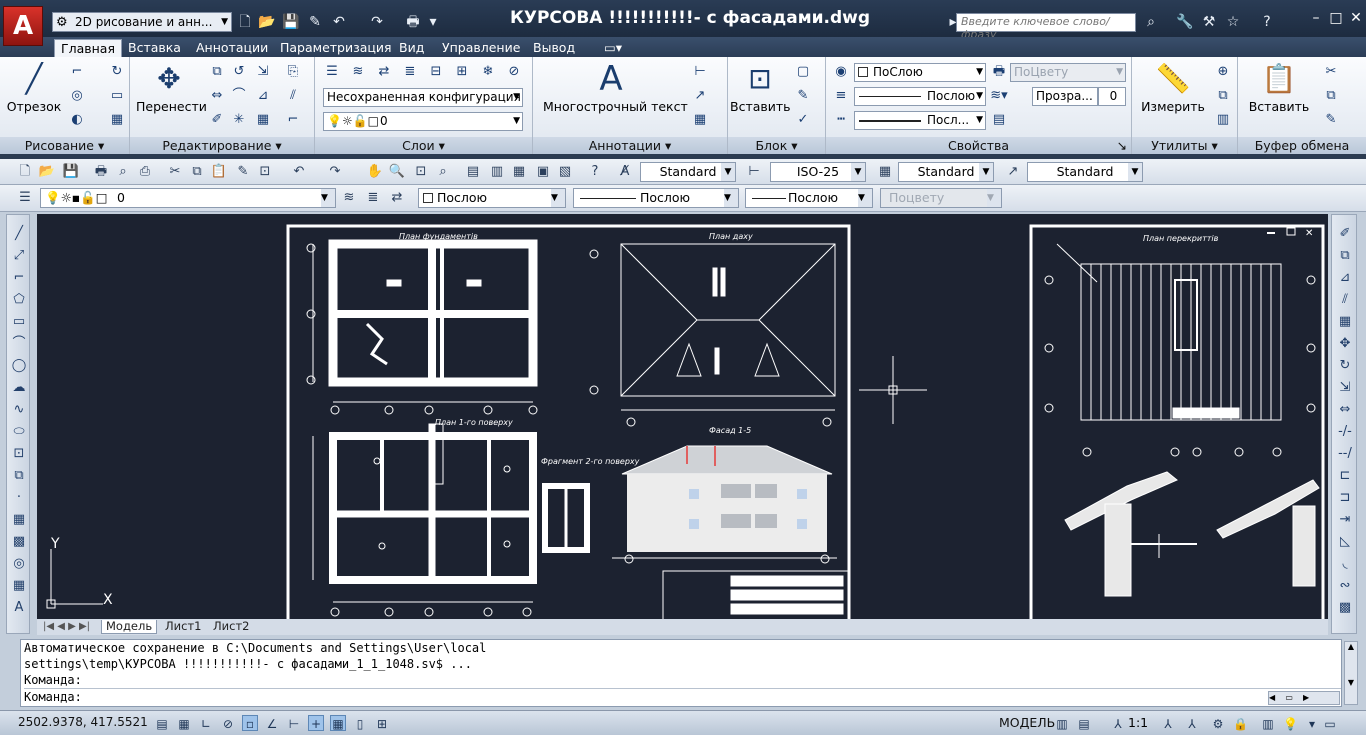  I want to click on match-properties-toolbar-icon: ✎, so click(243, 172).